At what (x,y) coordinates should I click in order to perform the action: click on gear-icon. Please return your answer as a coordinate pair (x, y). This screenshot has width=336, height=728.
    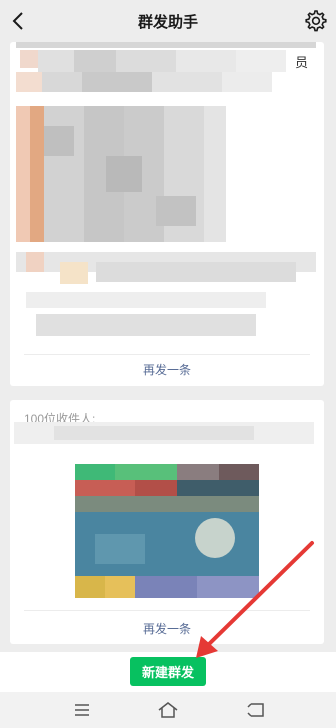
    Looking at the image, I should click on (316, 21).